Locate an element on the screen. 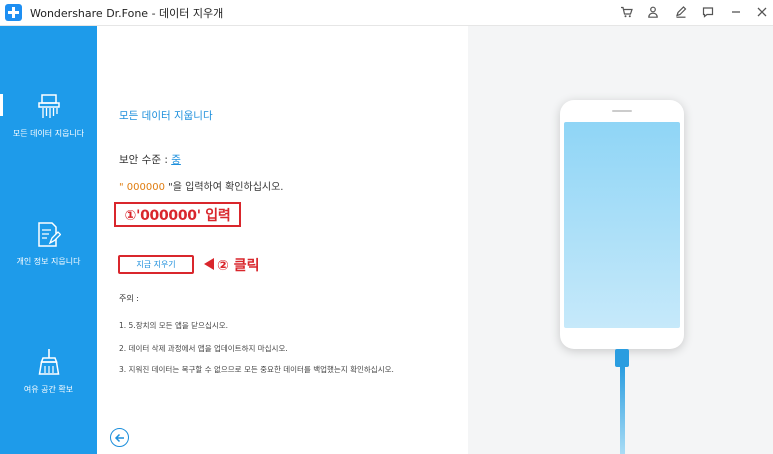 Image resolution: width=773 pixels, height=454 pixels. app-name: Wondershare Dr.Fone is located at coordinates (89, 13).